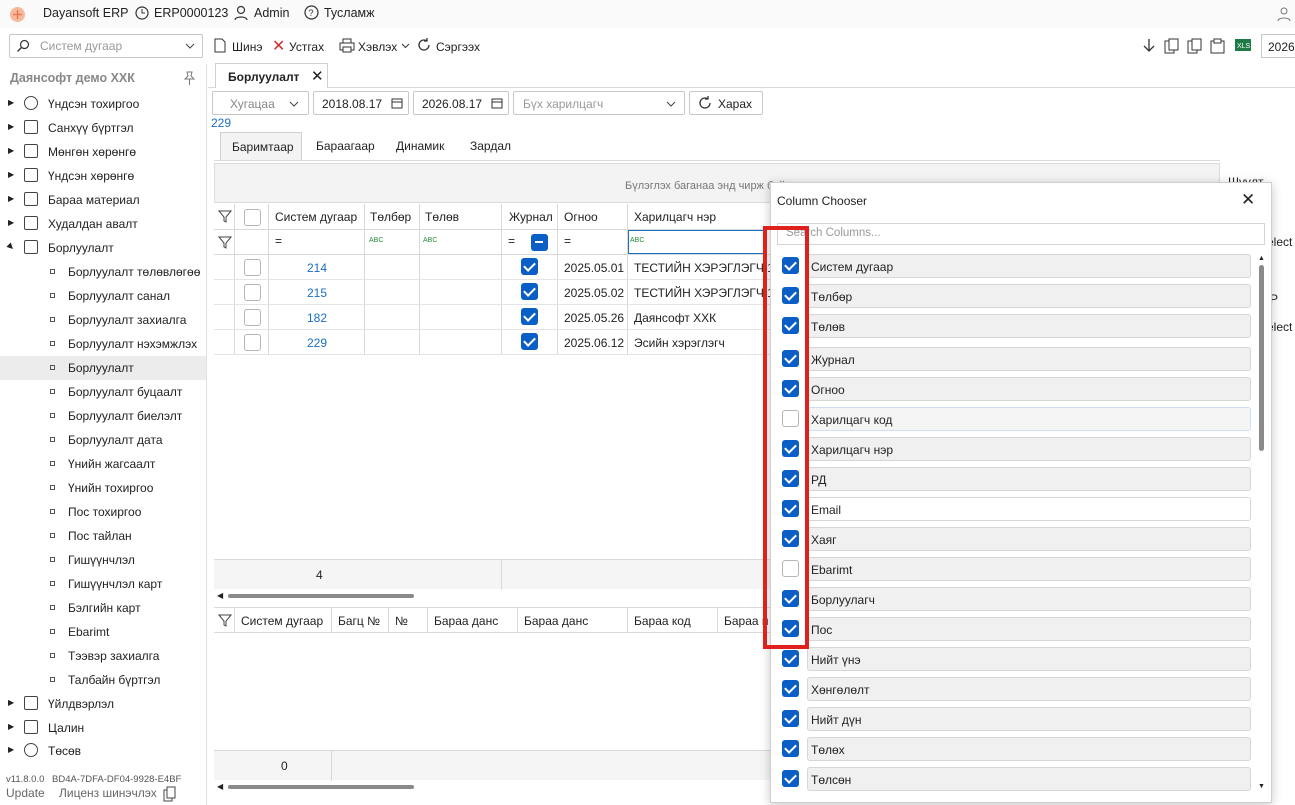  Describe the element at coordinates (103, 728) in the screenshot. I see `sidebar-item-salary: ▶ Цалин` at that location.